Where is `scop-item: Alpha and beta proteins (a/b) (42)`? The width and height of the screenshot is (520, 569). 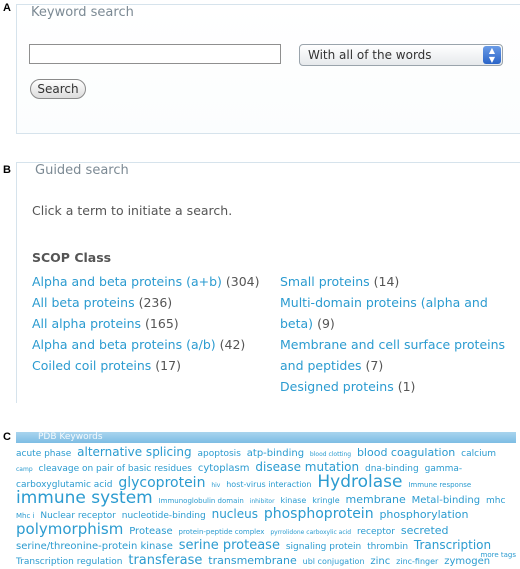 scop-item: Alpha and beta proteins (a/b) (42) is located at coordinates (152, 344).